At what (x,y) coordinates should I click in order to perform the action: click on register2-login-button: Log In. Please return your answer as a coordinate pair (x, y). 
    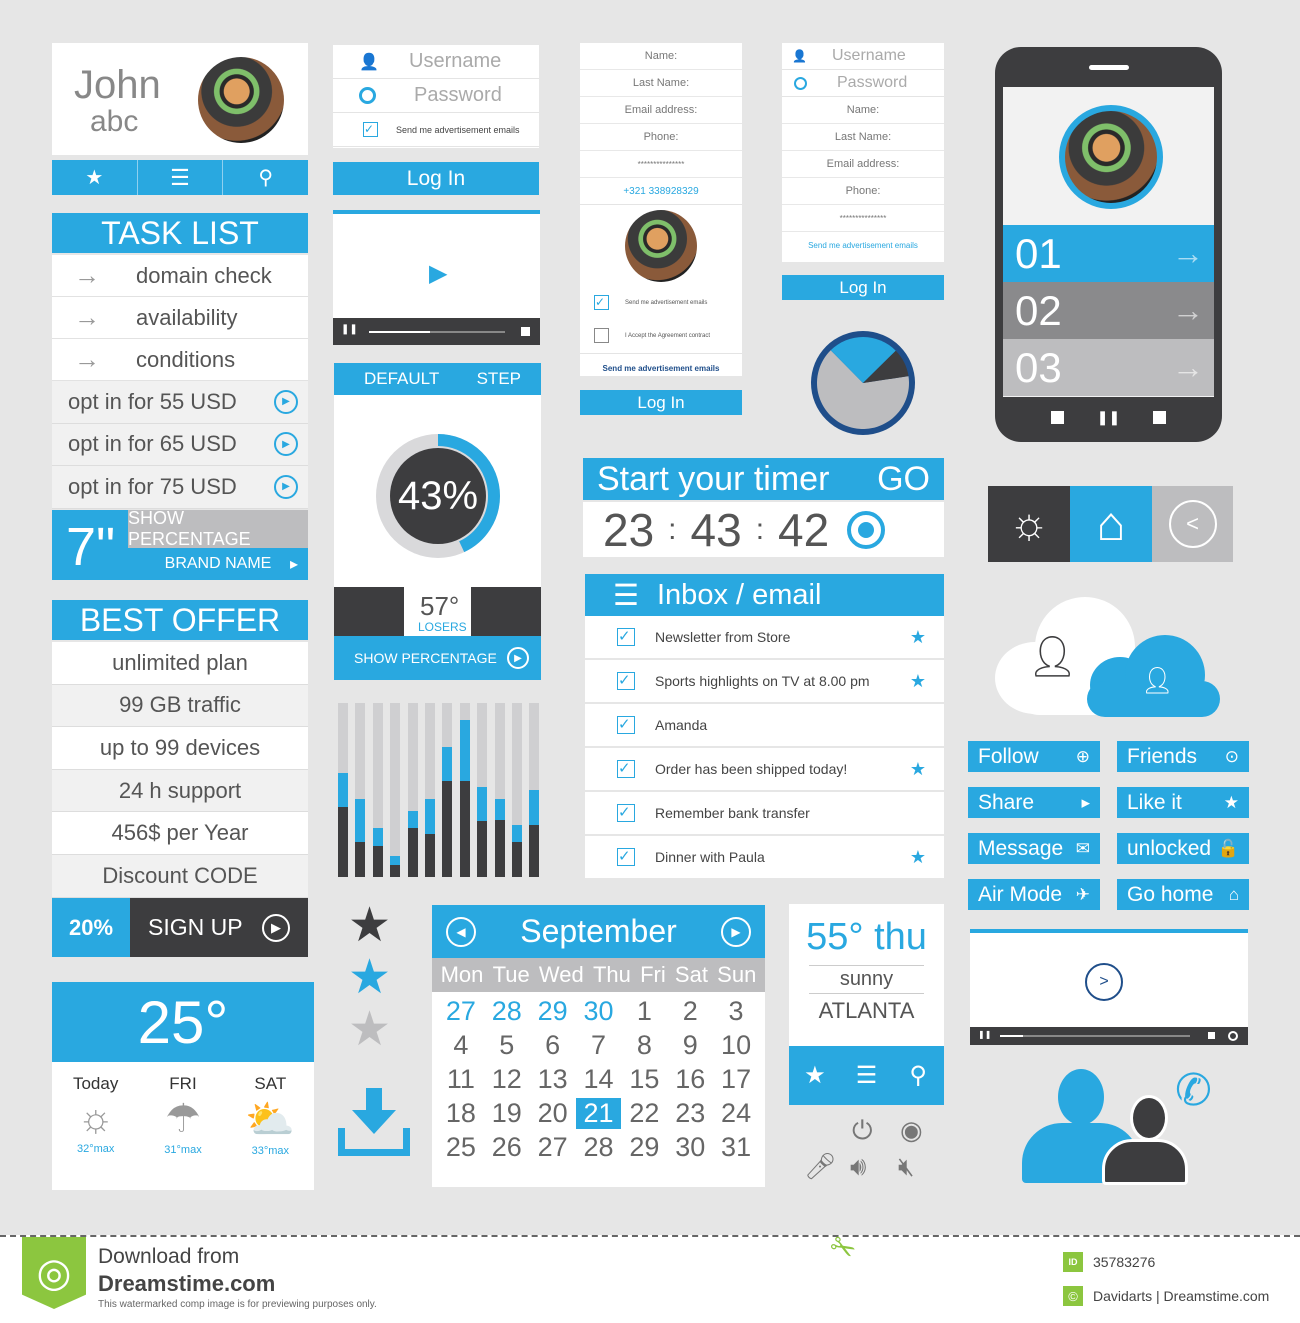
    Looking at the image, I should click on (863, 287).